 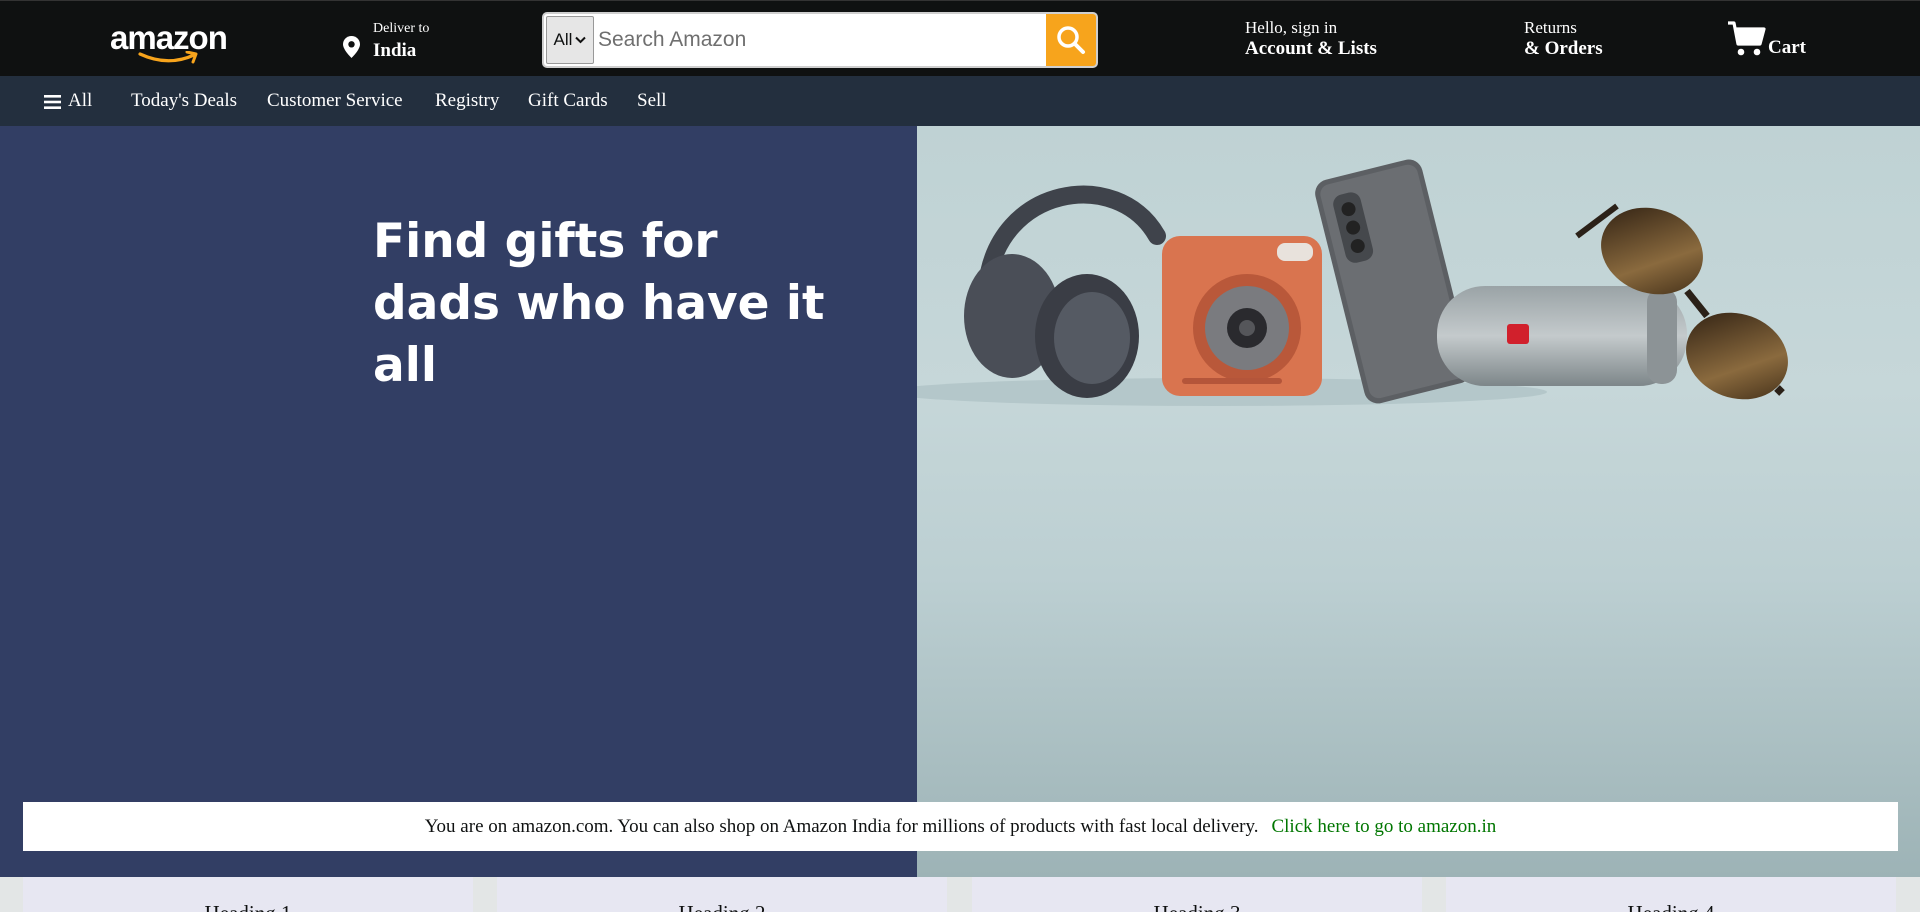 I want to click on speaker-graphic, so click(x=1562, y=336).